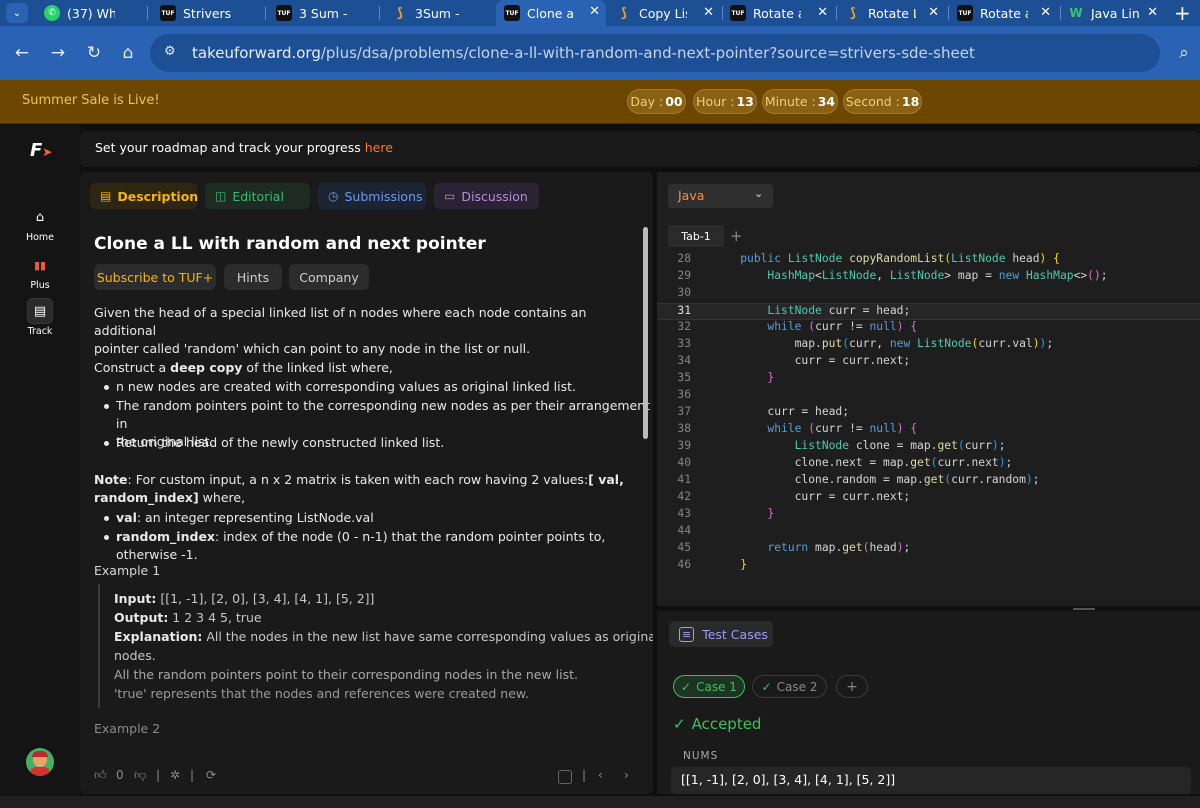  What do you see at coordinates (40, 224) in the screenshot?
I see `rail-home: ⌂ Home` at bounding box center [40, 224].